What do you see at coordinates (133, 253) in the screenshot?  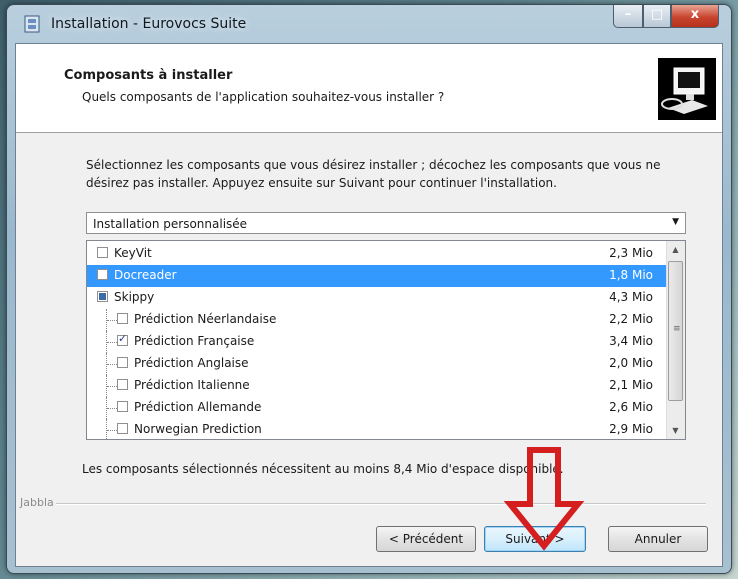 I see `component-label: KeyVit` at bounding box center [133, 253].